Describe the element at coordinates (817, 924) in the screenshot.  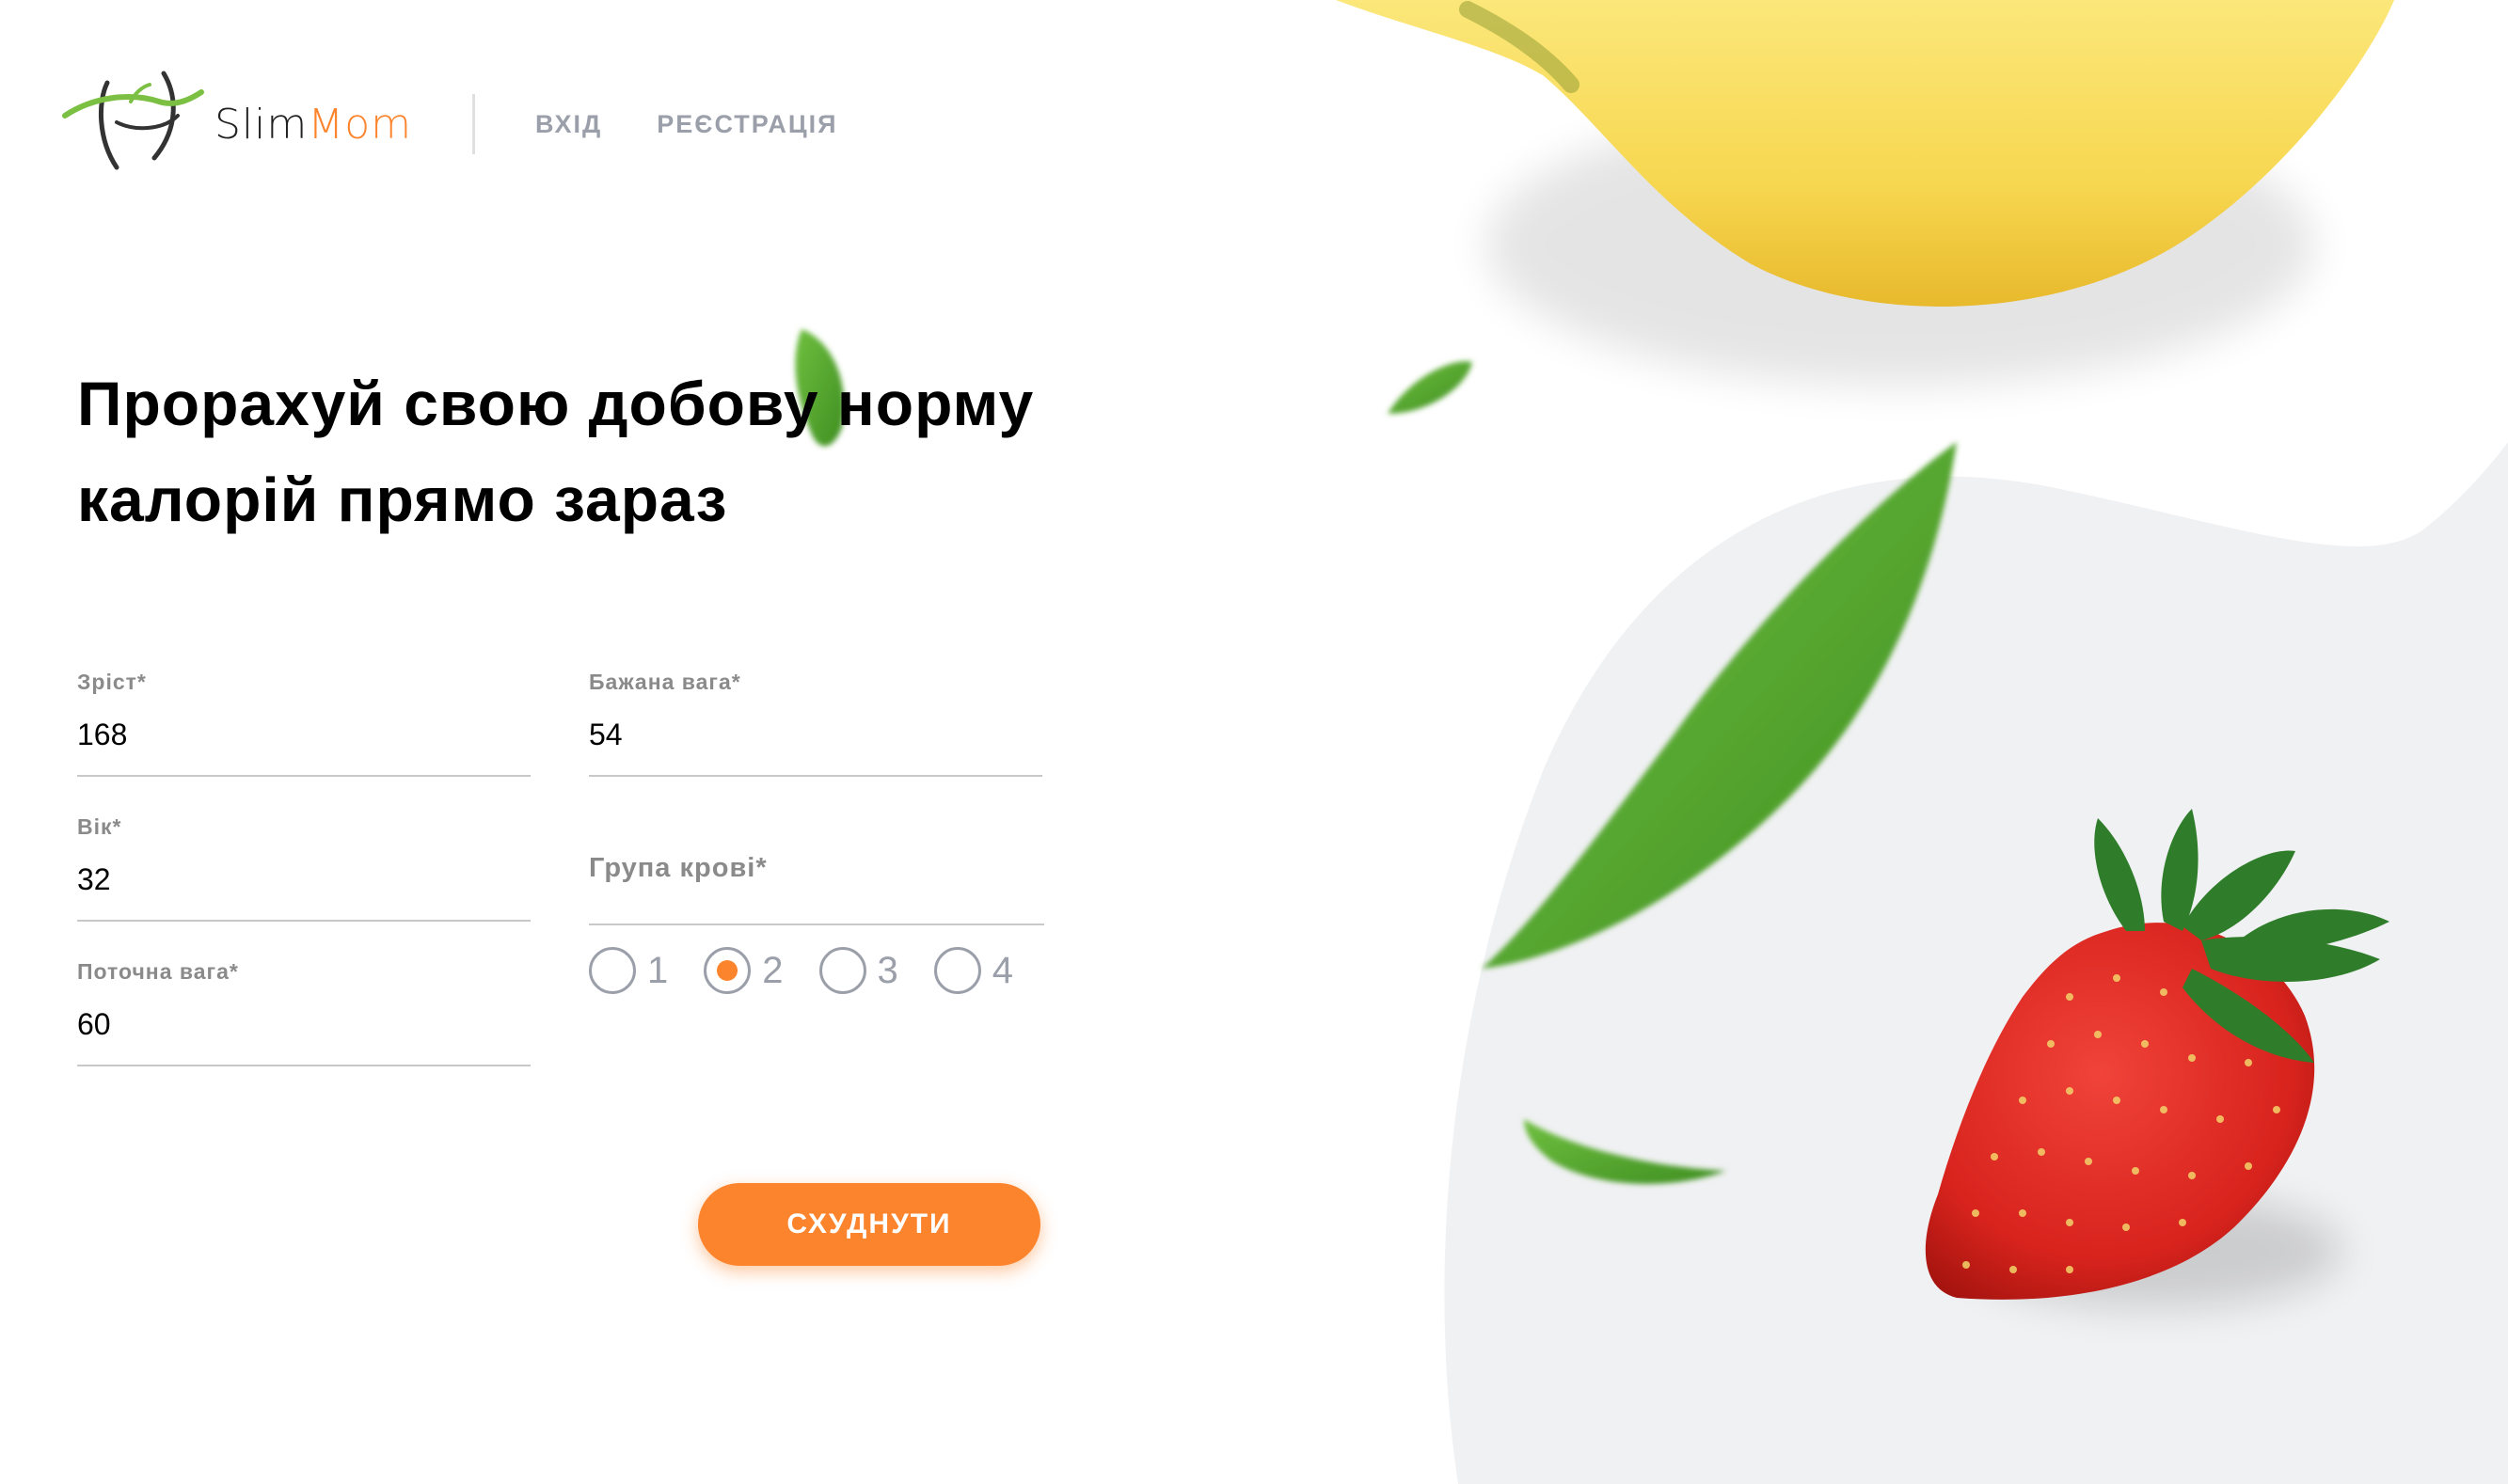
I see `blood-group-divider` at that location.